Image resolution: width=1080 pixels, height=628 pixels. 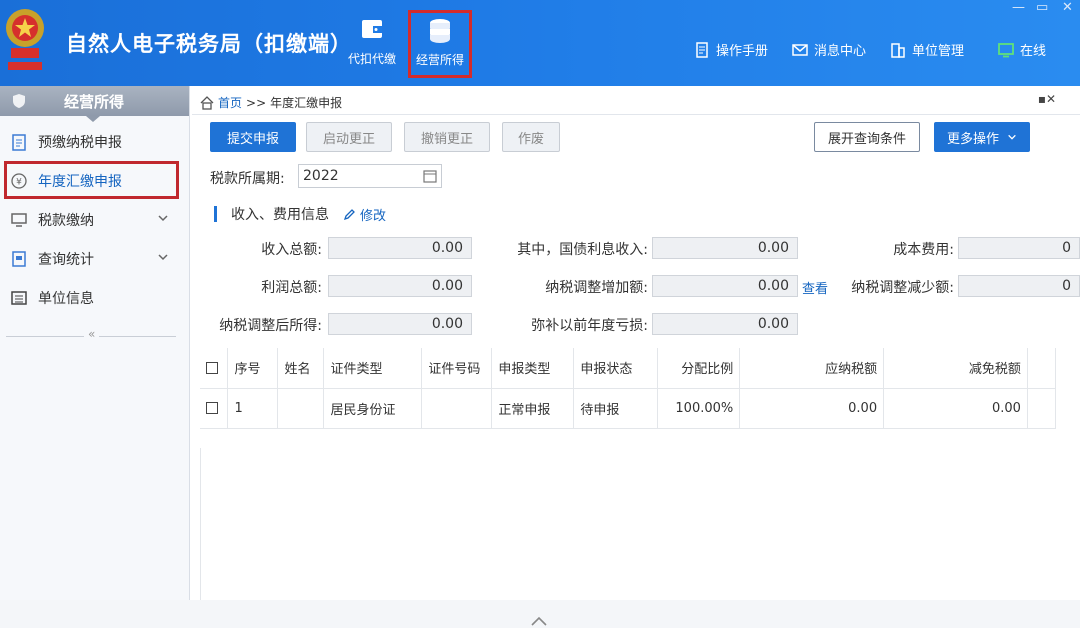 I want to click on tax-period-label: 税款所属期:, so click(x=247, y=179).